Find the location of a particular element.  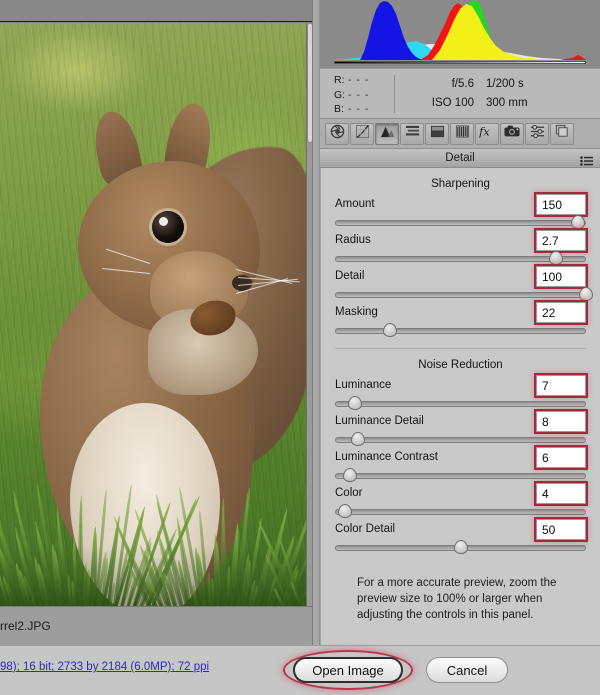

squirrel-eye is located at coordinates (168, 227).